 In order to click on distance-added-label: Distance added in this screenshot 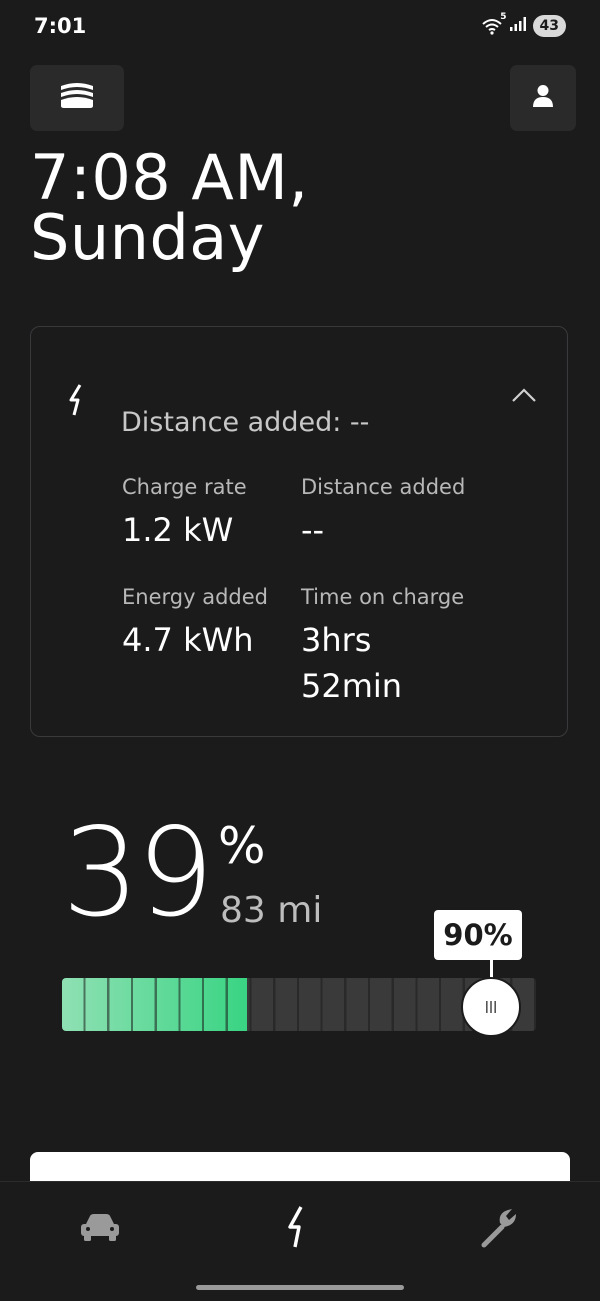, I will do `click(383, 487)`.